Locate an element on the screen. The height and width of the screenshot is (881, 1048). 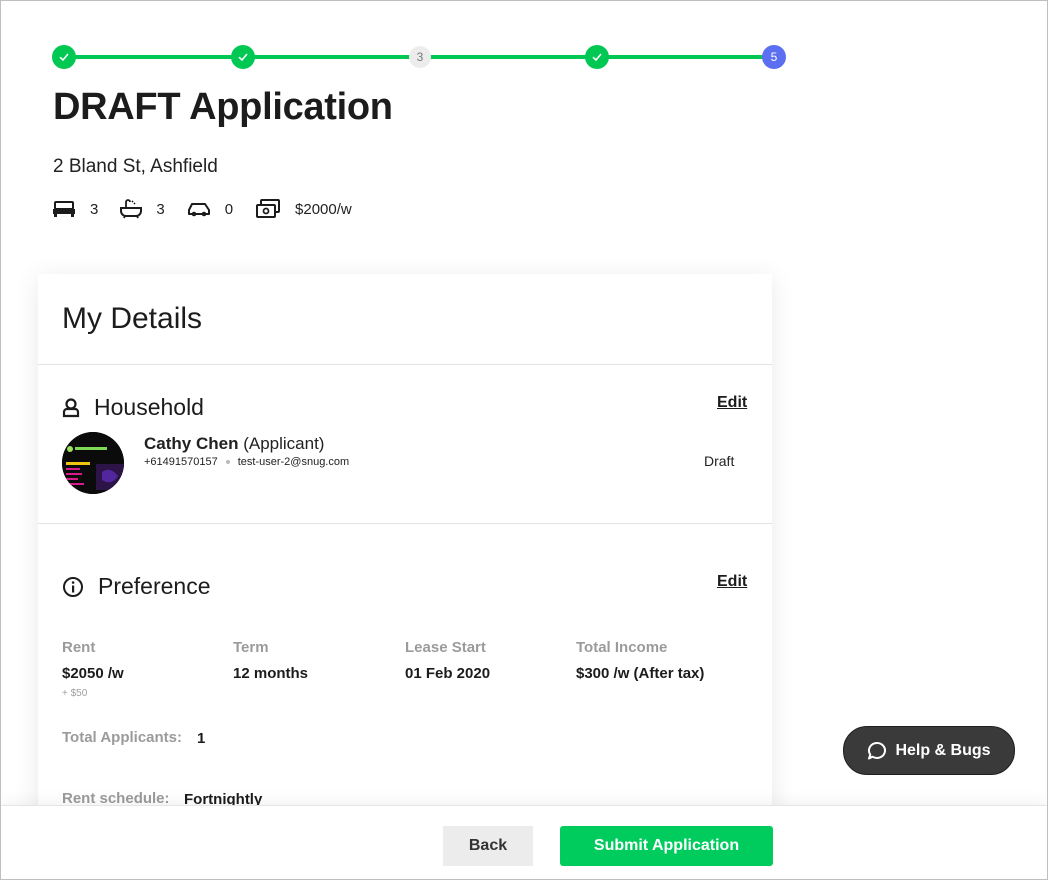
applicant-name: Cathy Chen (Applicant) is located at coordinates (234, 444).